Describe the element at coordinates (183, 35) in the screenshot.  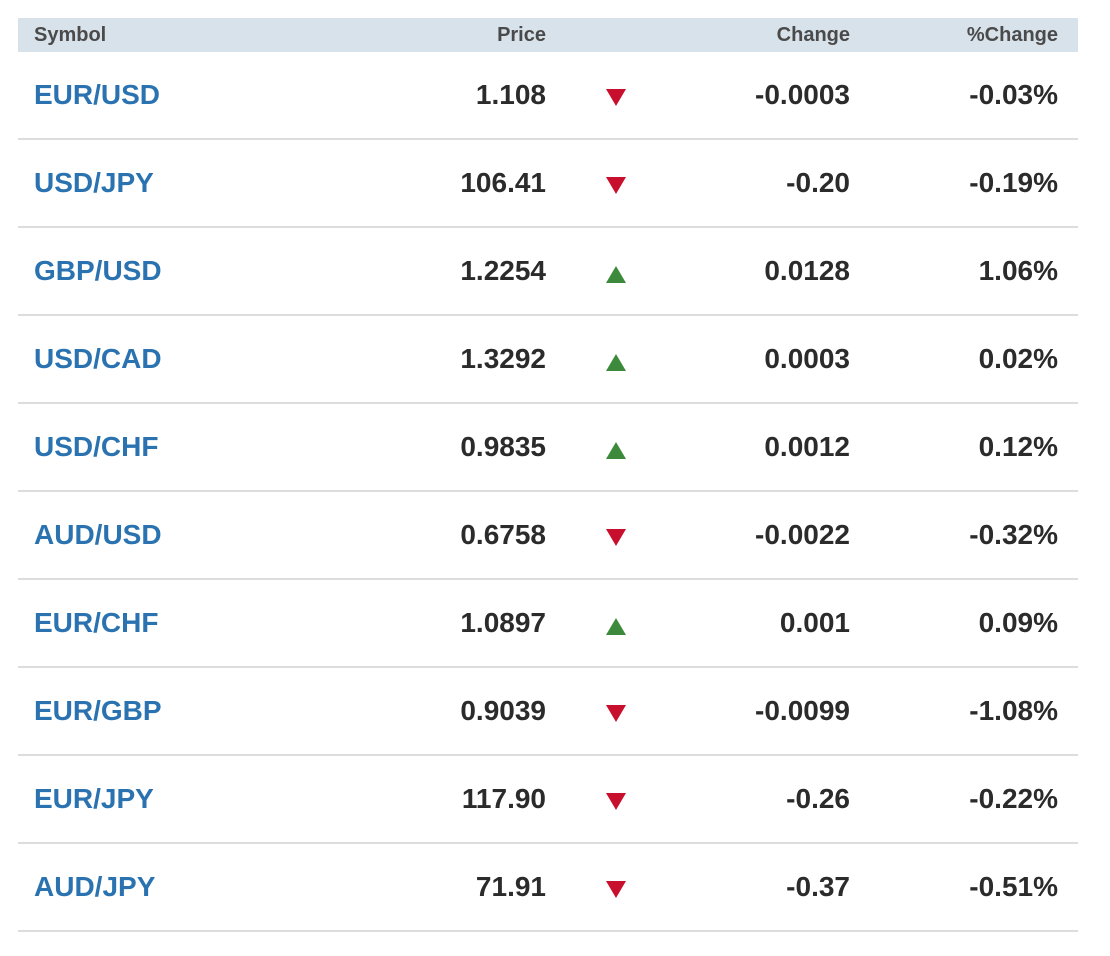
I see `header-symbol: Symbol` at that location.